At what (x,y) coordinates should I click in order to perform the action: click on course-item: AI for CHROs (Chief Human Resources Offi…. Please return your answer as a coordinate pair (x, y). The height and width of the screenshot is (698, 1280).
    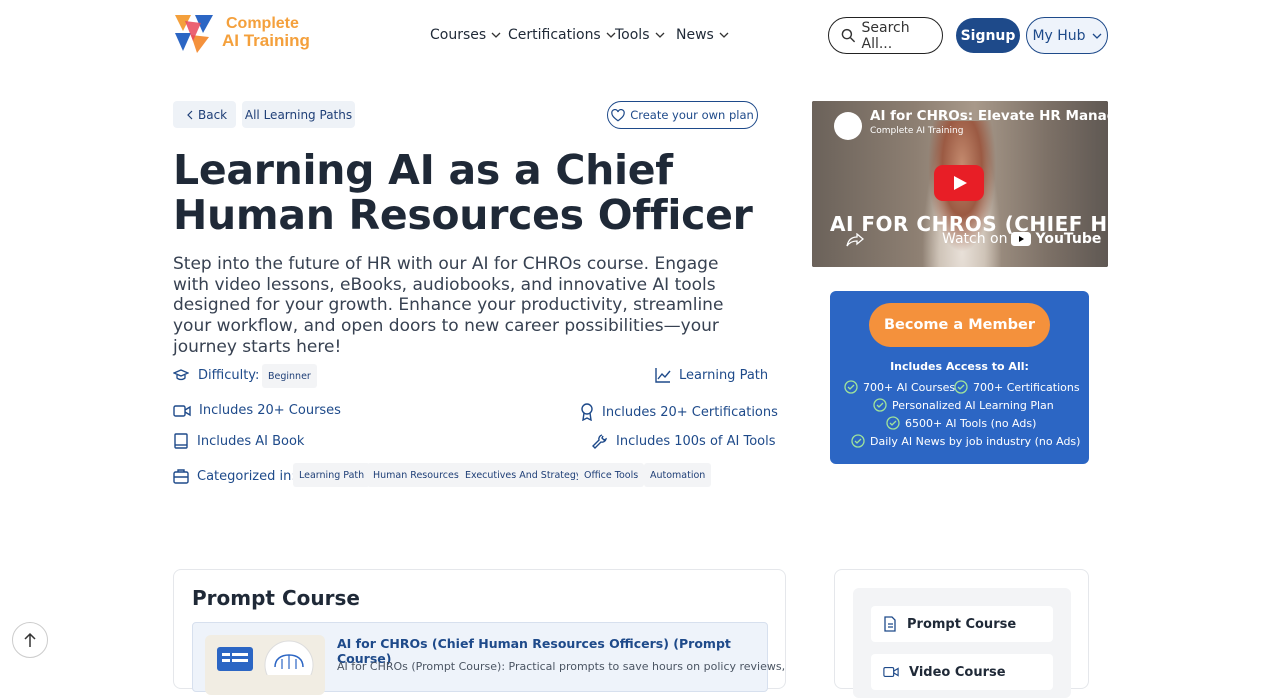
    Looking at the image, I should click on (488, 658).